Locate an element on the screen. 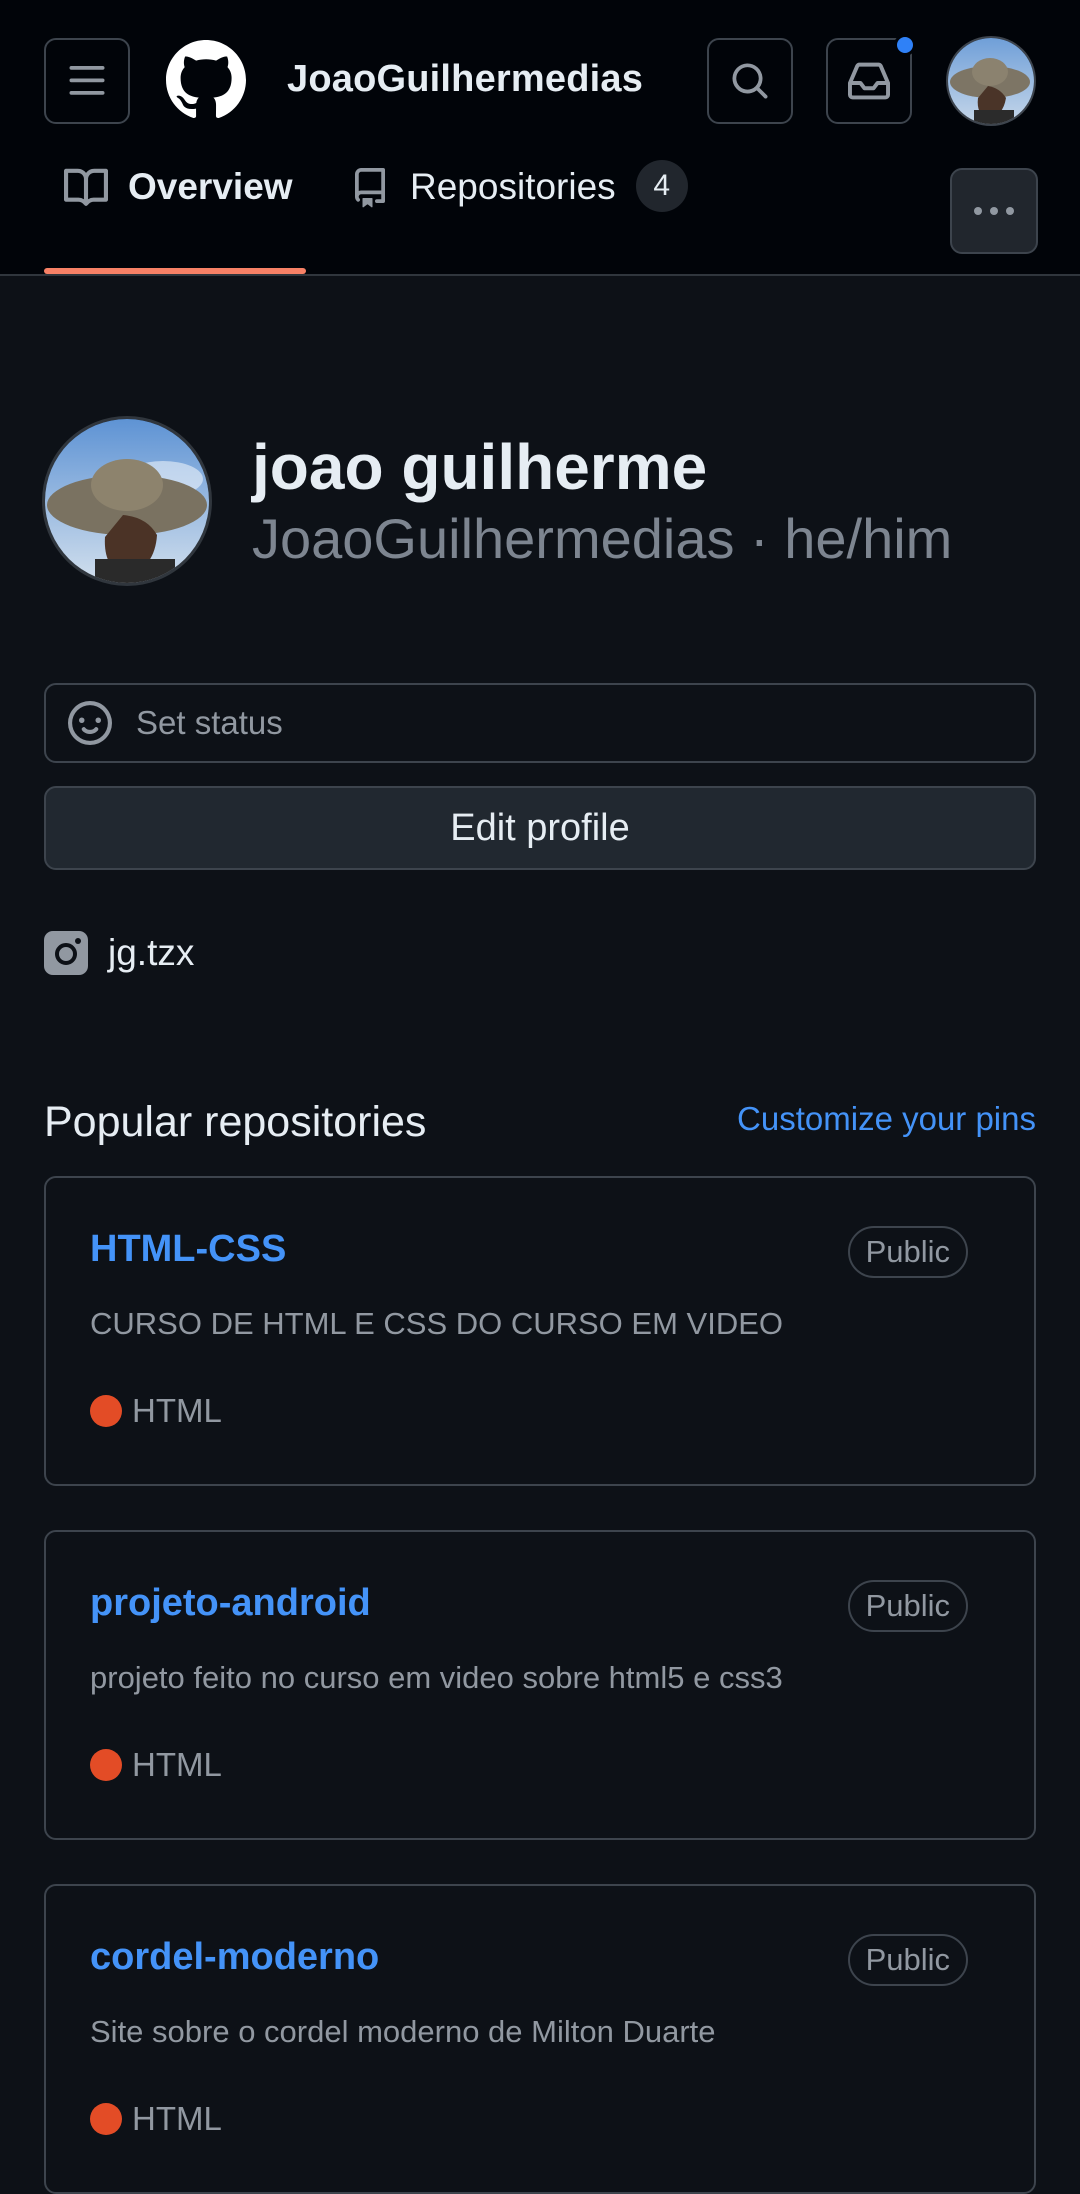  search-icon is located at coordinates (750, 81).